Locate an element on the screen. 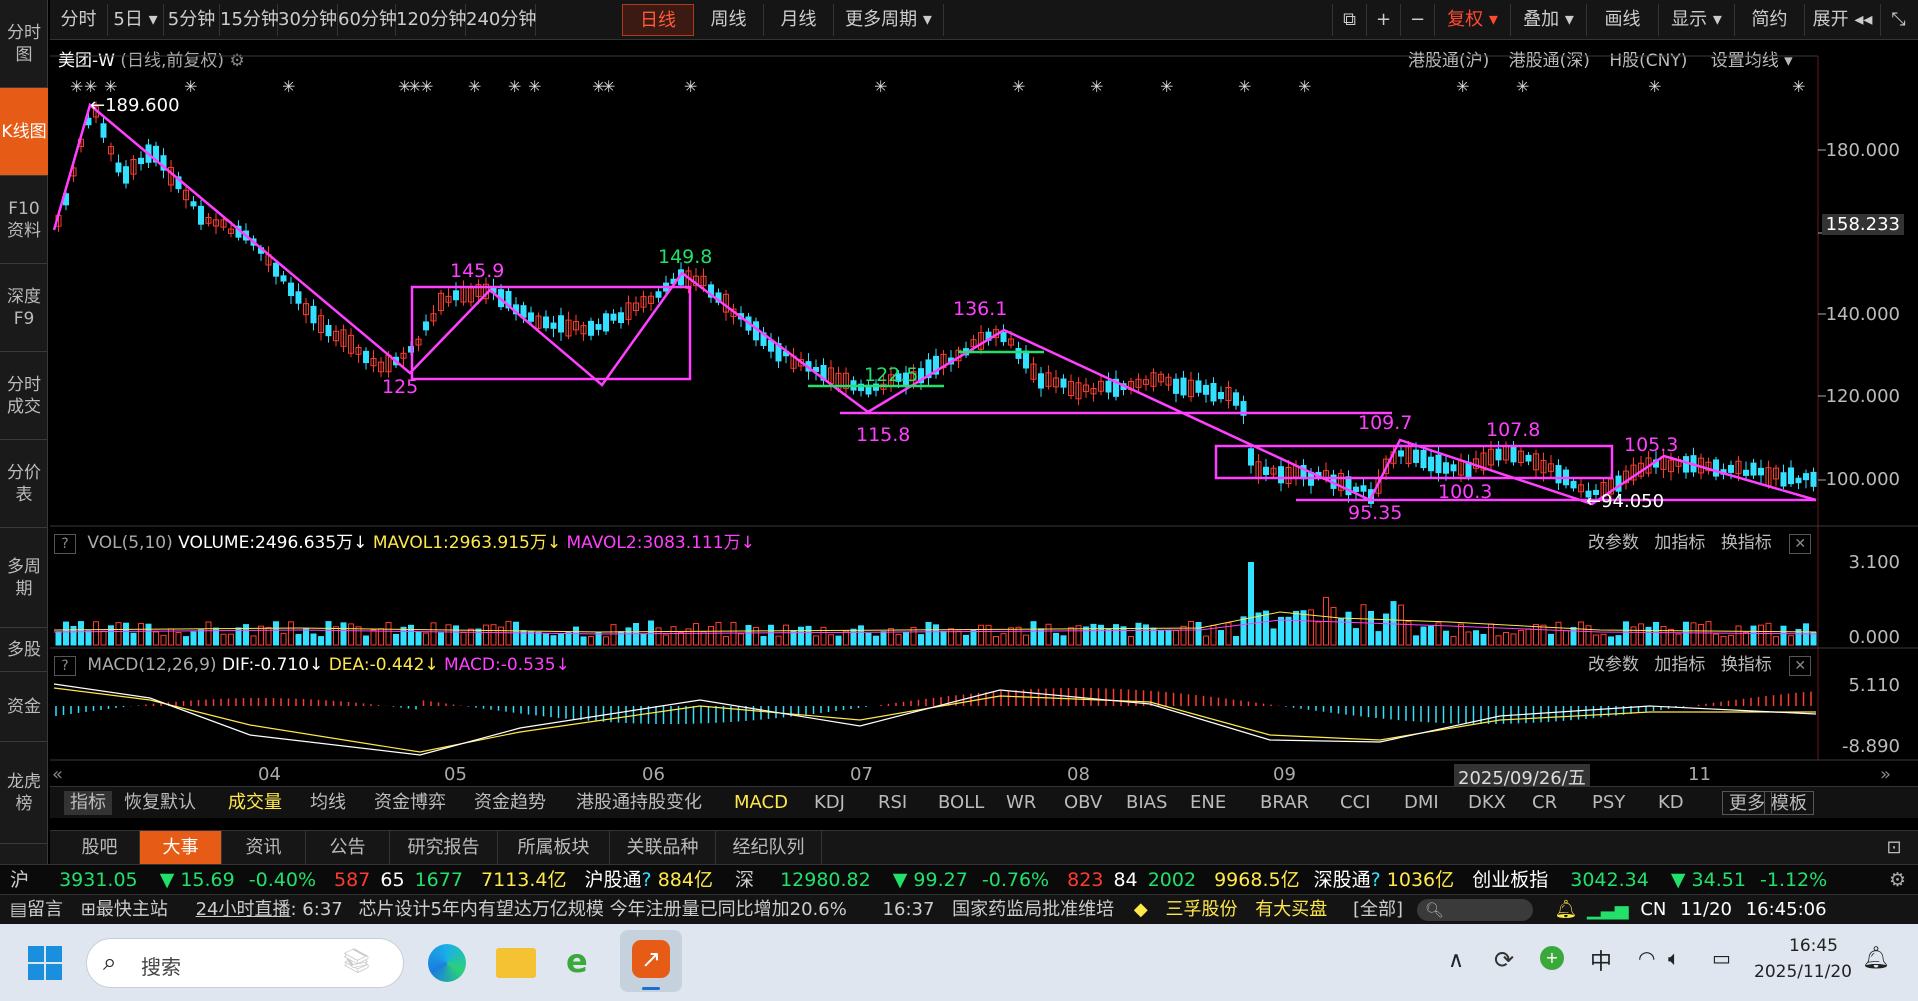 The height and width of the screenshot is (1001, 1918). panel-toggle-icon: ⊡ is located at coordinates (1894, 848).